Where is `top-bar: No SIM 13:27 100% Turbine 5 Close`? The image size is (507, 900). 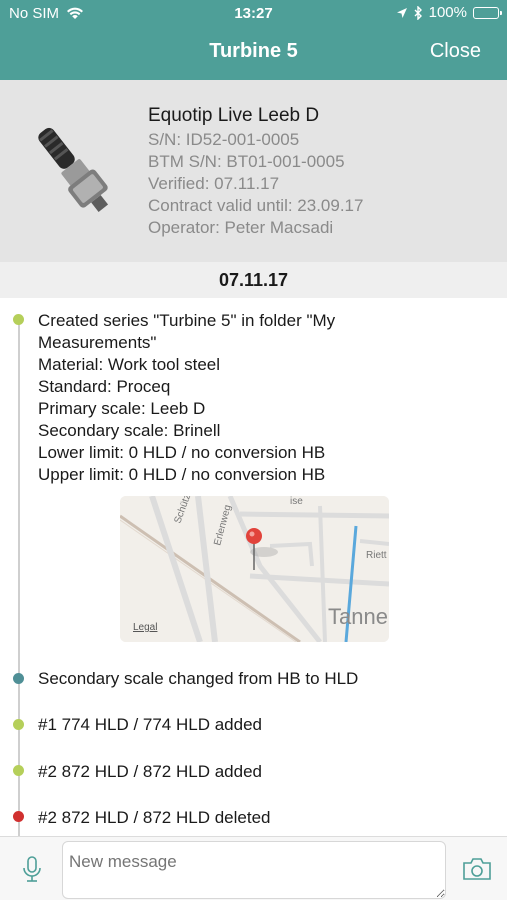 top-bar: No SIM 13:27 100% Turbine 5 Close is located at coordinates (253, 40).